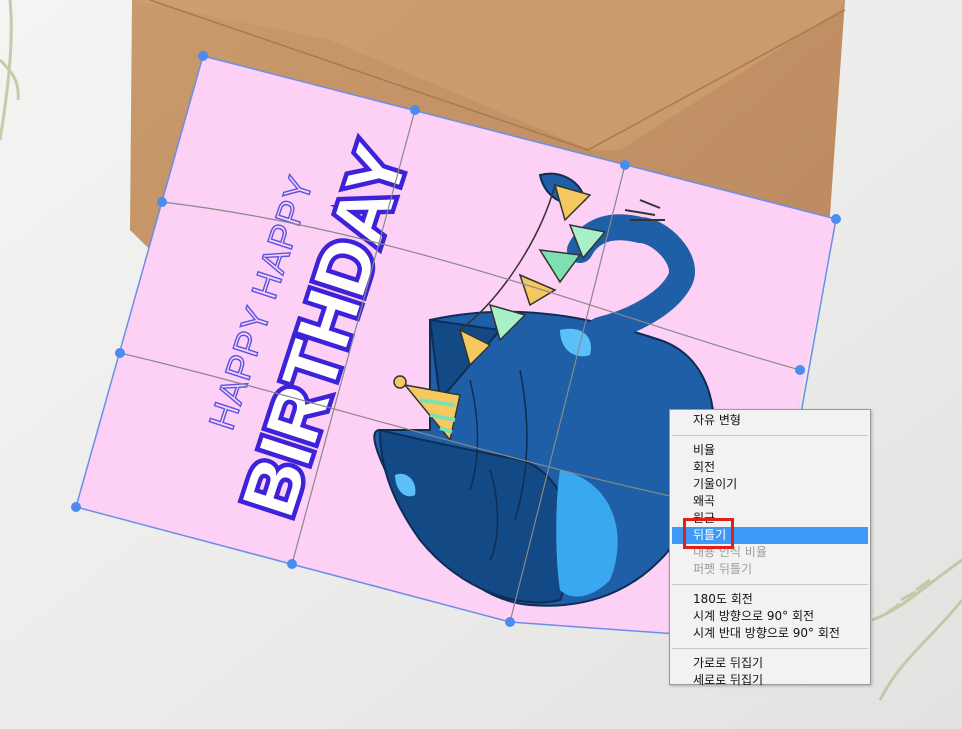 The height and width of the screenshot is (729, 962). What do you see at coordinates (770, 633) in the screenshot?
I see `menu-item: 시계 반대 방향으로 90° 회전` at bounding box center [770, 633].